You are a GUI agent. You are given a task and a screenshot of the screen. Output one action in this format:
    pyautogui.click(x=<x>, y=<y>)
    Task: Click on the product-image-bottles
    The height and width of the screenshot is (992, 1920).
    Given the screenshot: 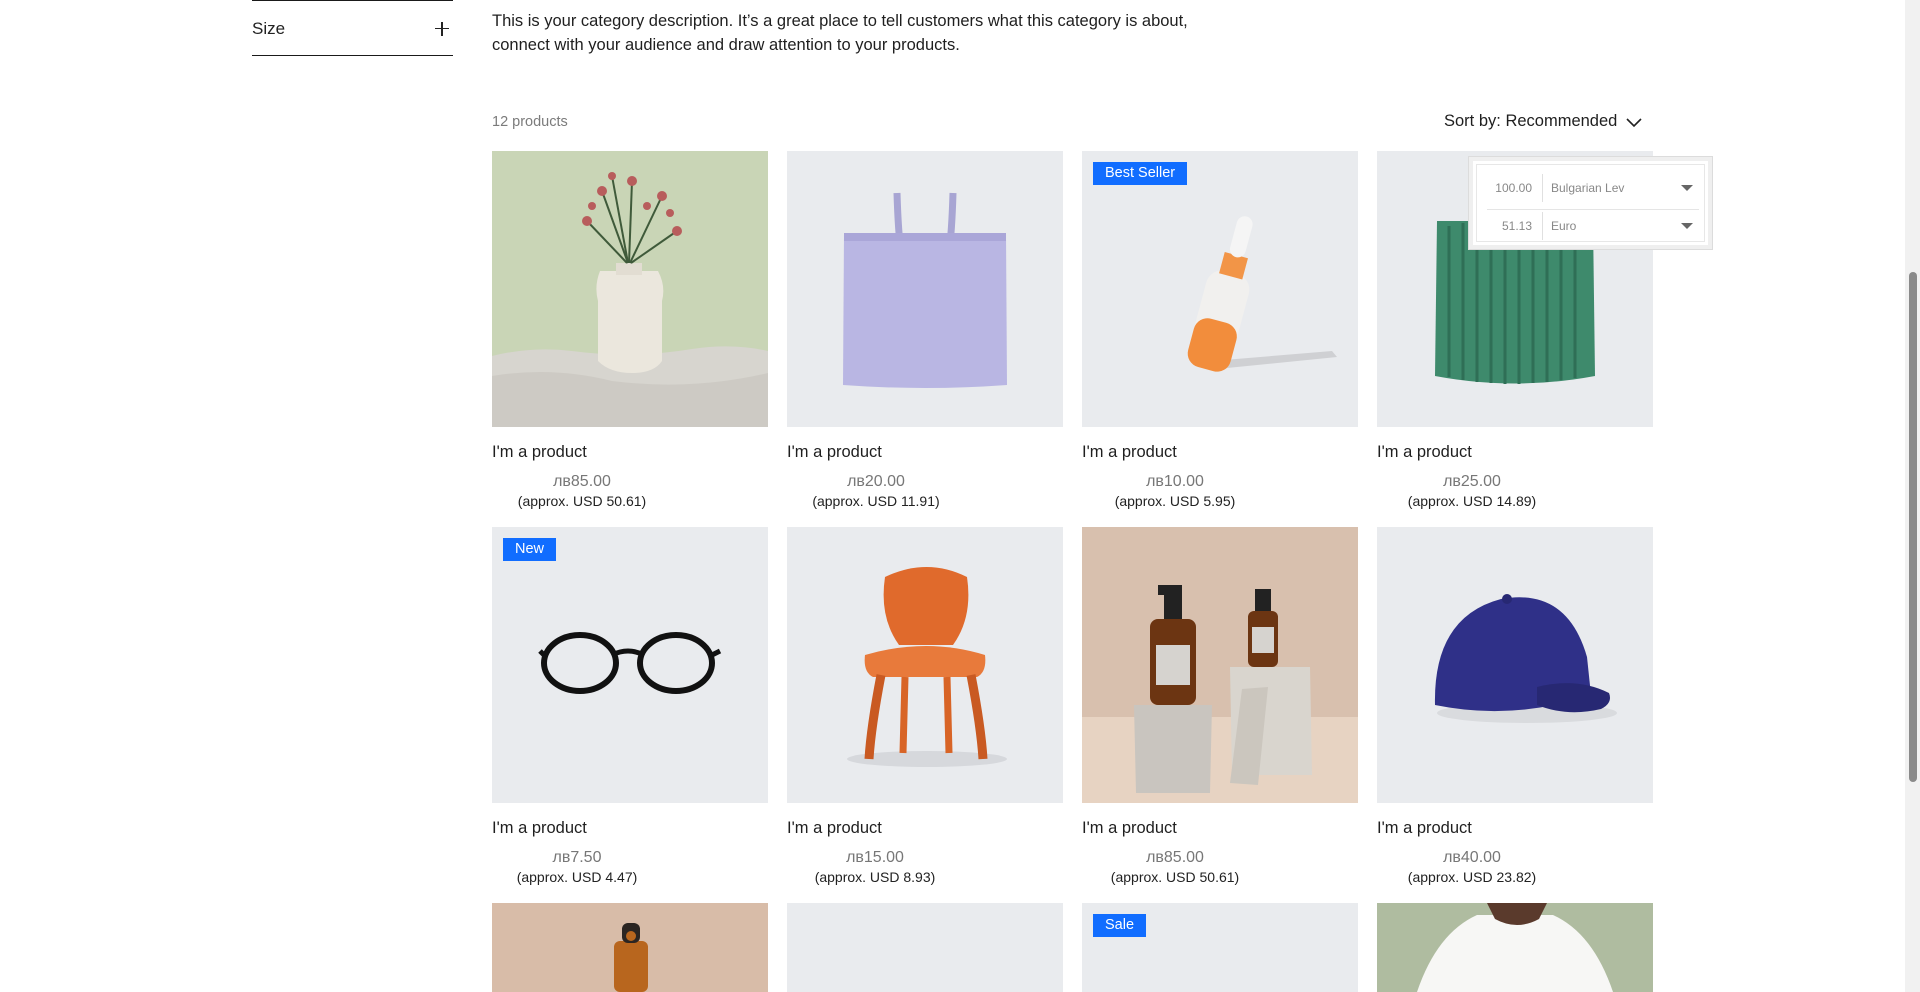 What is the action you would take?
    pyautogui.click(x=1220, y=665)
    